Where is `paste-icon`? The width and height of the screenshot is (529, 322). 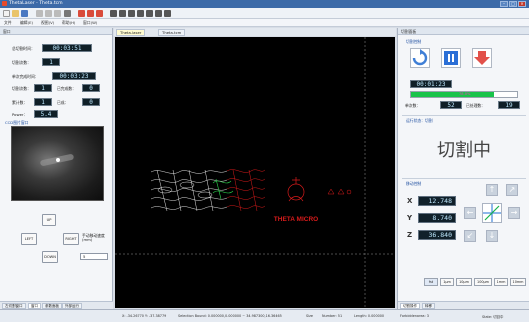
paste-icon is located at coordinates (57, 13).